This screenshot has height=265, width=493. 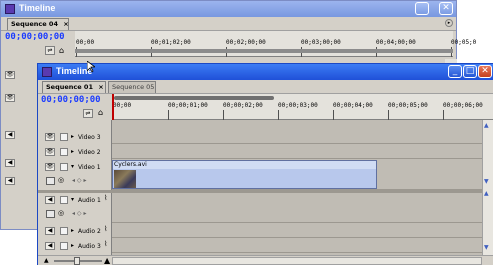 What do you see at coordinates (463, 105) in the screenshot?
I see `ruler-tick-label: 00;00;06;00` at bounding box center [463, 105].